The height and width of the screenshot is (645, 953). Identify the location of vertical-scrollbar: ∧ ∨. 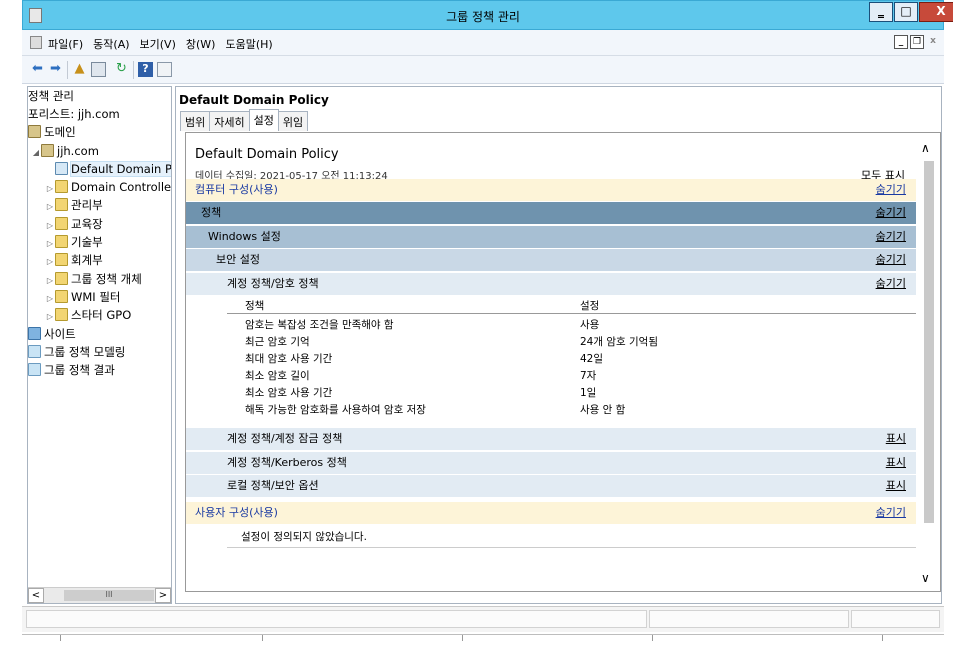
(928, 362).